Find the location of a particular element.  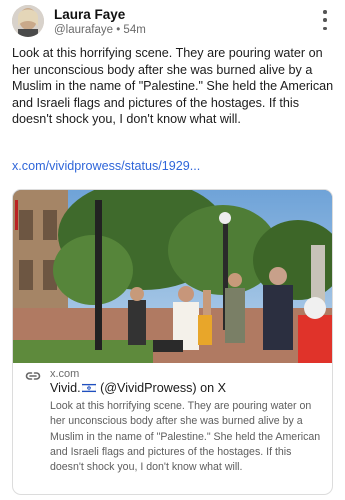

author-name: Laura Faye is located at coordinates (89, 14).